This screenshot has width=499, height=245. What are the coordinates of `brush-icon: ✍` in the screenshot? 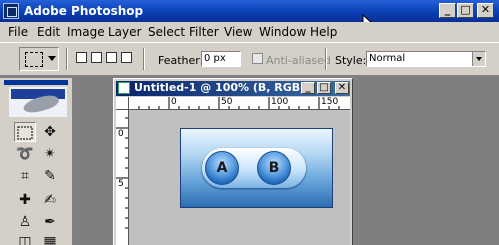 It's located at (50, 200).